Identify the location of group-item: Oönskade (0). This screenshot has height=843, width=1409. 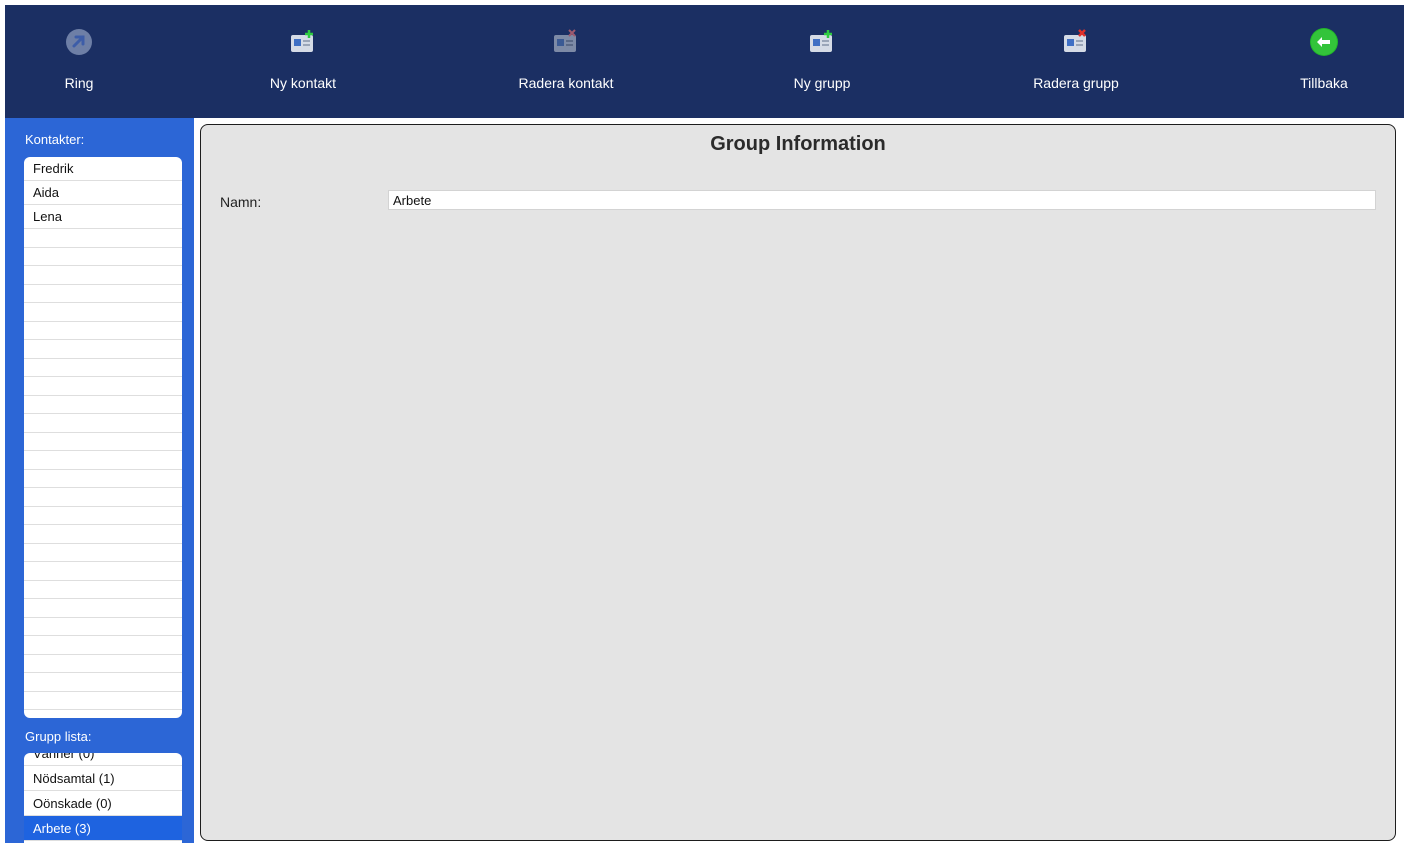
(103, 803).